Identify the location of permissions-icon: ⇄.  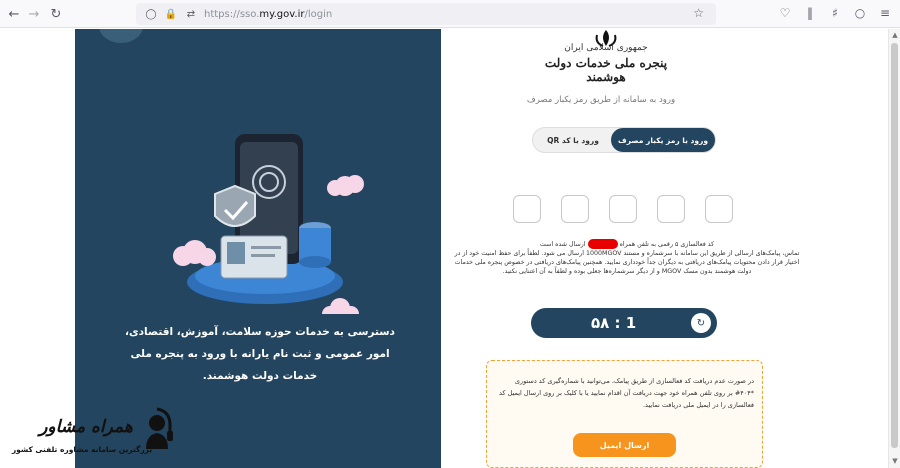
(191, 14).